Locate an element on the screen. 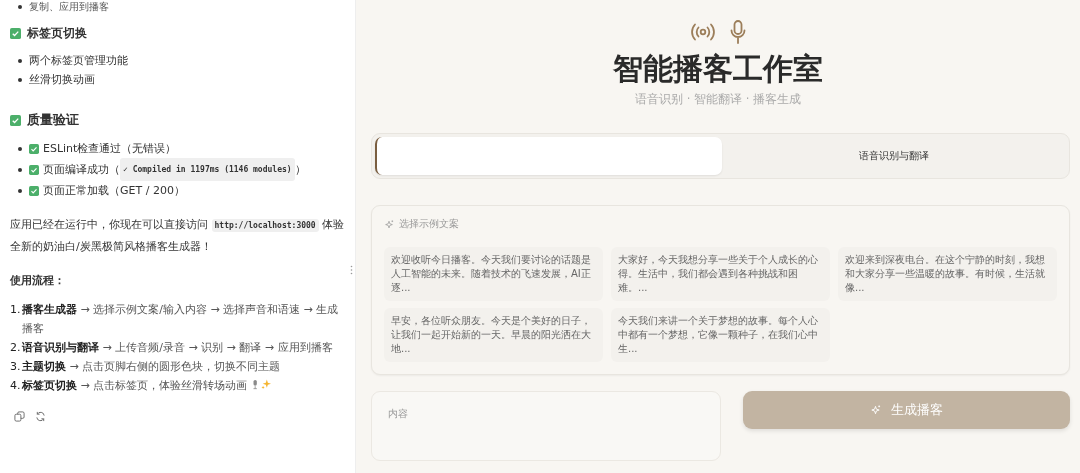 The image size is (1080, 473). list-item: 复制、应用到播客 is located at coordinates (69, 7).